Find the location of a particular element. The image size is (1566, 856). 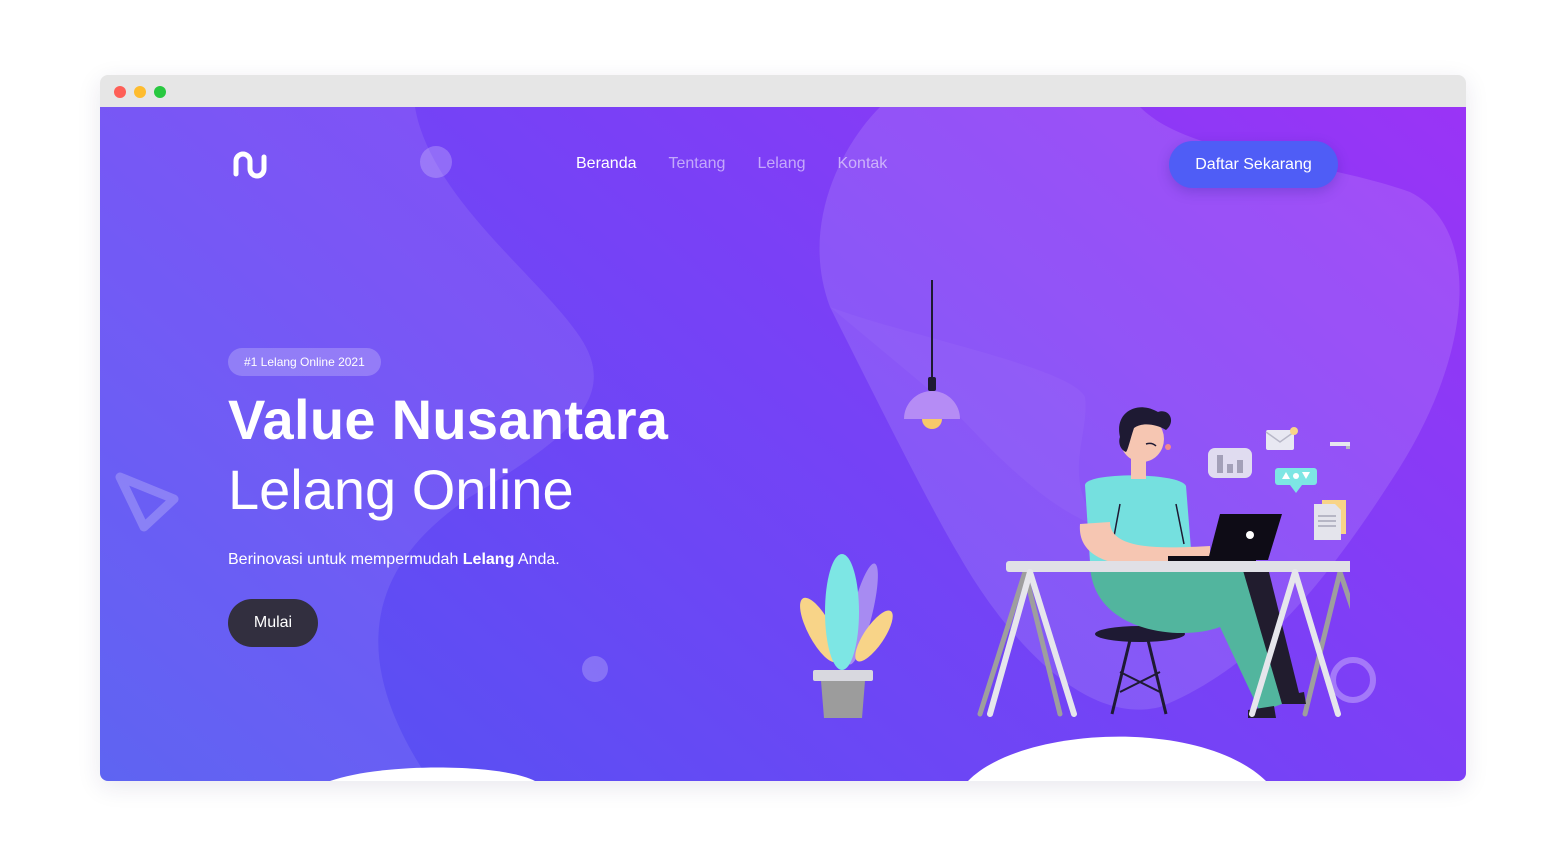

hero-badge: #1 Lelang Online 2021 is located at coordinates (304, 362).